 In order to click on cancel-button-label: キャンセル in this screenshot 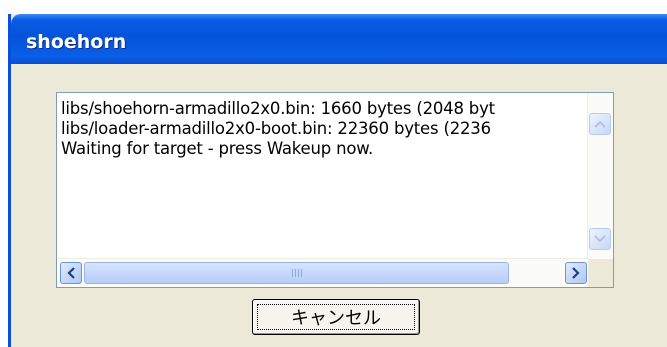, I will do `click(336, 317)`.